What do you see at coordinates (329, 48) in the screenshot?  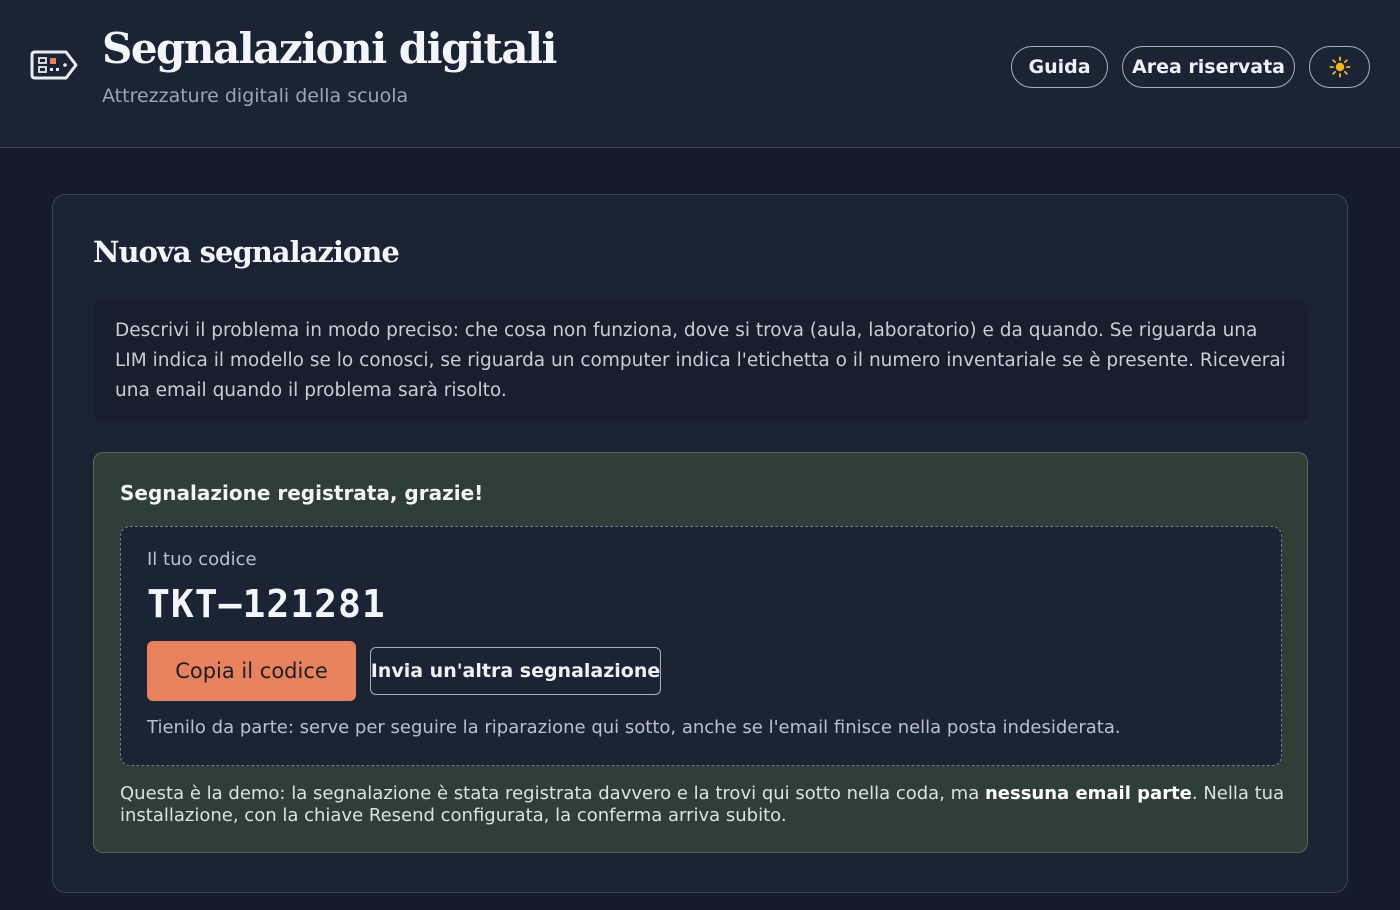 I see `app-title: Segnalazioni digitali` at bounding box center [329, 48].